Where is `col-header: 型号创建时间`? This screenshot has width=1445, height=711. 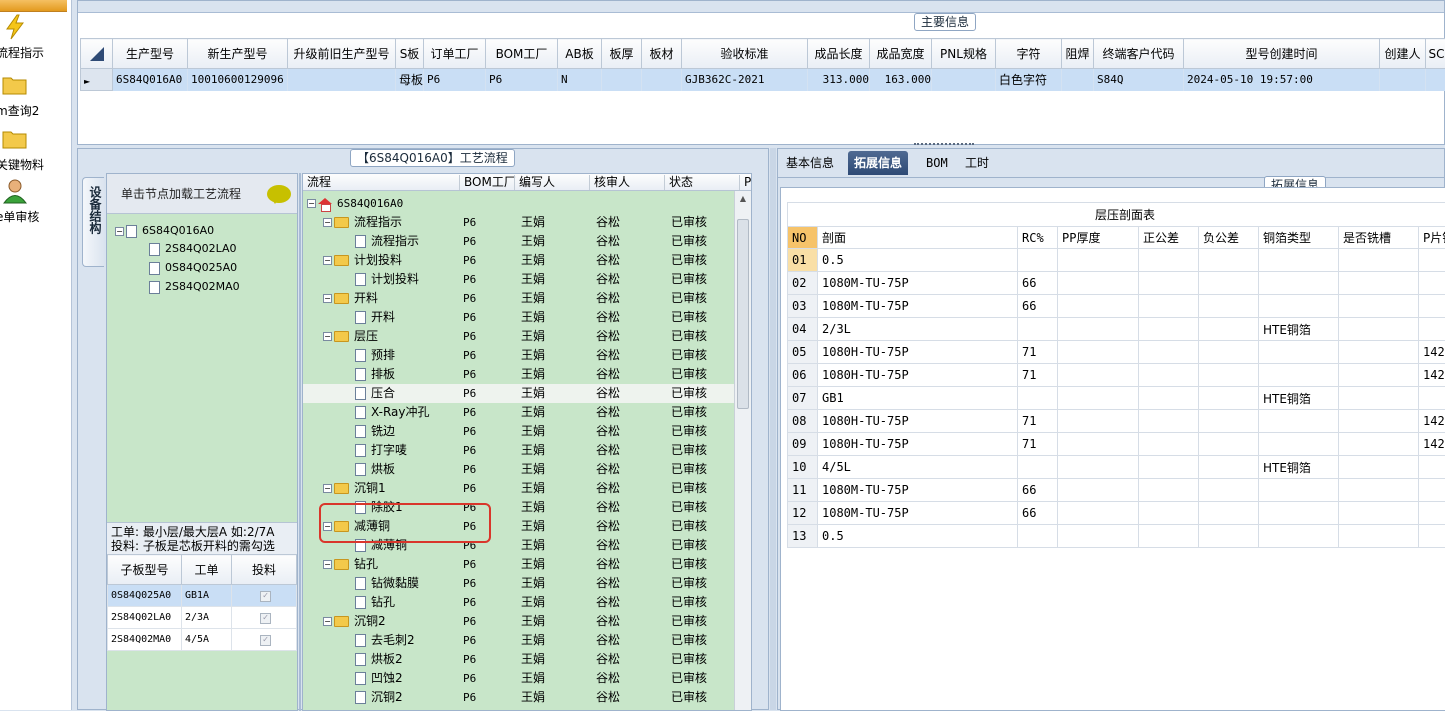
col-header: 型号创建时间 is located at coordinates (1282, 54).